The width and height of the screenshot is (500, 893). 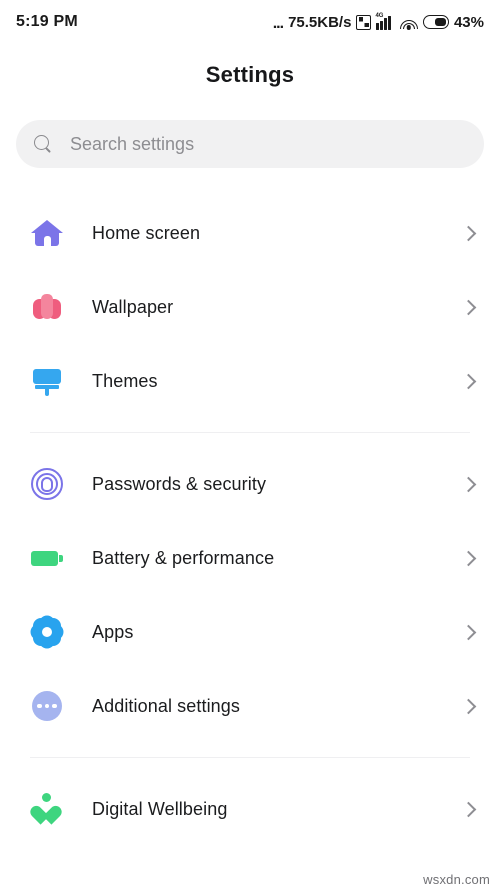 What do you see at coordinates (125, 380) in the screenshot?
I see `settings-item-label: Themes` at bounding box center [125, 380].